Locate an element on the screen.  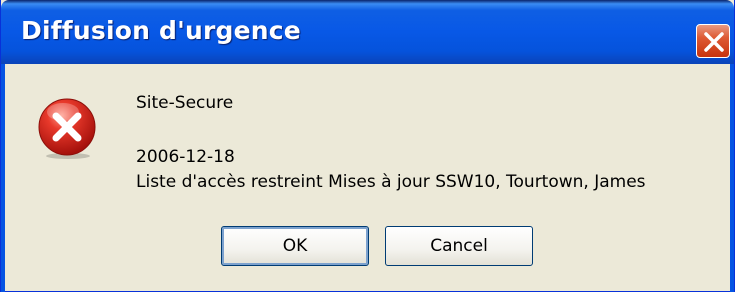
message-app-name: Site-Secure is located at coordinates (185, 103).